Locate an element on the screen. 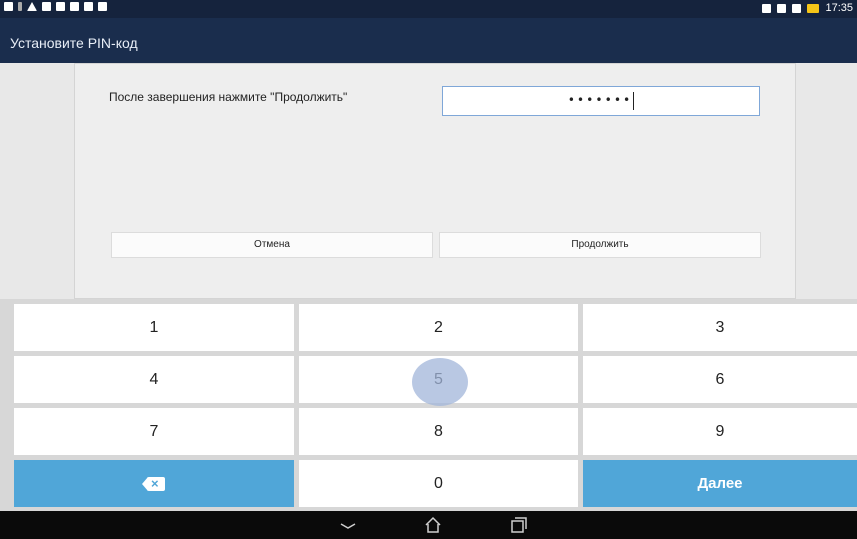  key-0: 0 is located at coordinates (438, 483).